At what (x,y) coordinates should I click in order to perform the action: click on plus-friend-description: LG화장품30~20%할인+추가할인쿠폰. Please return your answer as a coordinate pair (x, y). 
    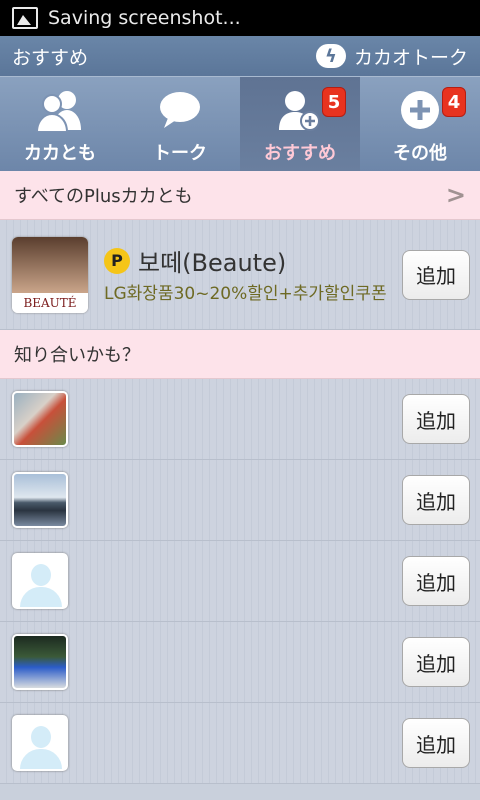
    Looking at the image, I should click on (245, 294).